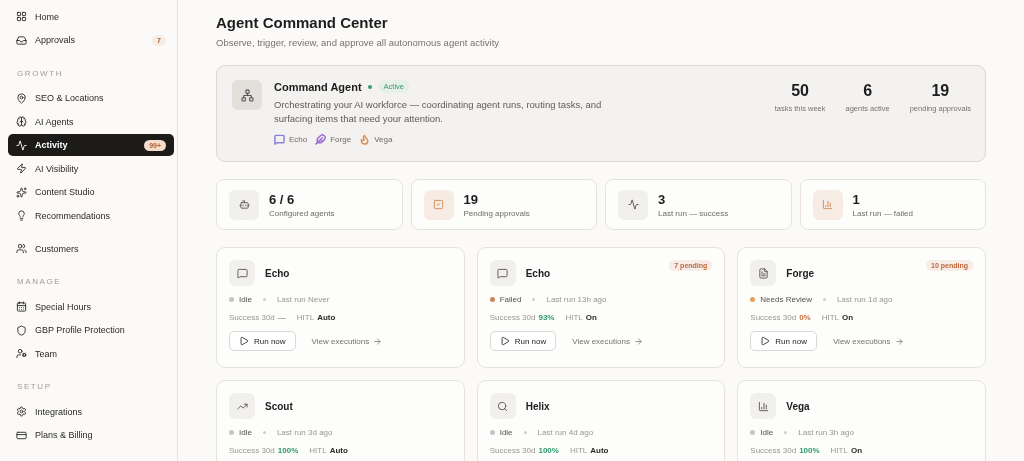  What do you see at coordinates (91, 330) in the screenshot?
I see `nav-item: GBP Profile Protection` at bounding box center [91, 330].